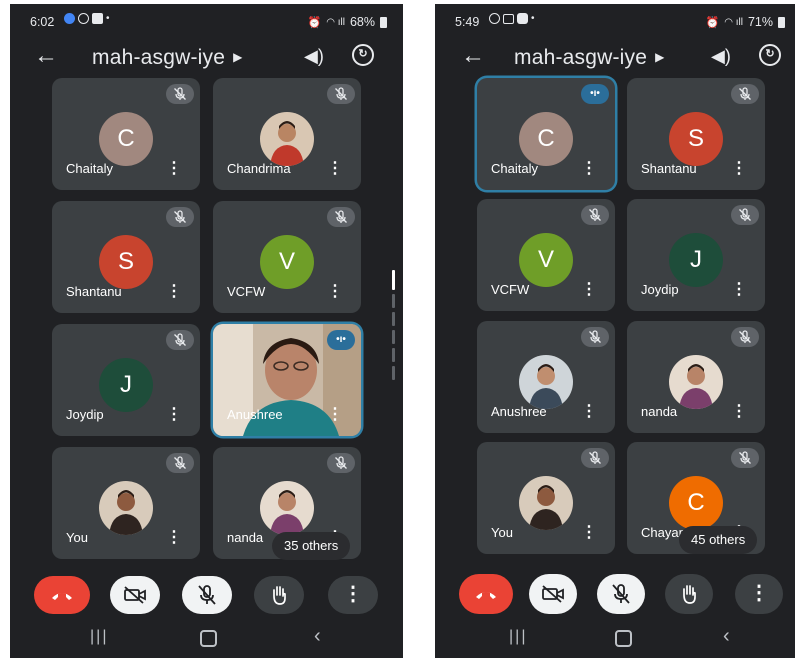  What do you see at coordinates (287, 380) in the screenshot?
I see `participant-tile: •ı• Anushree ⋮` at bounding box center [287, 380].